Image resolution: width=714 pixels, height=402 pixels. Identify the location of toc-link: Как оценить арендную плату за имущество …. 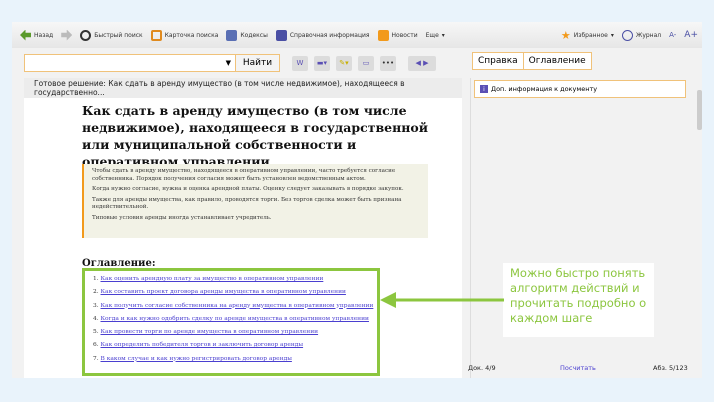
(212, 279).